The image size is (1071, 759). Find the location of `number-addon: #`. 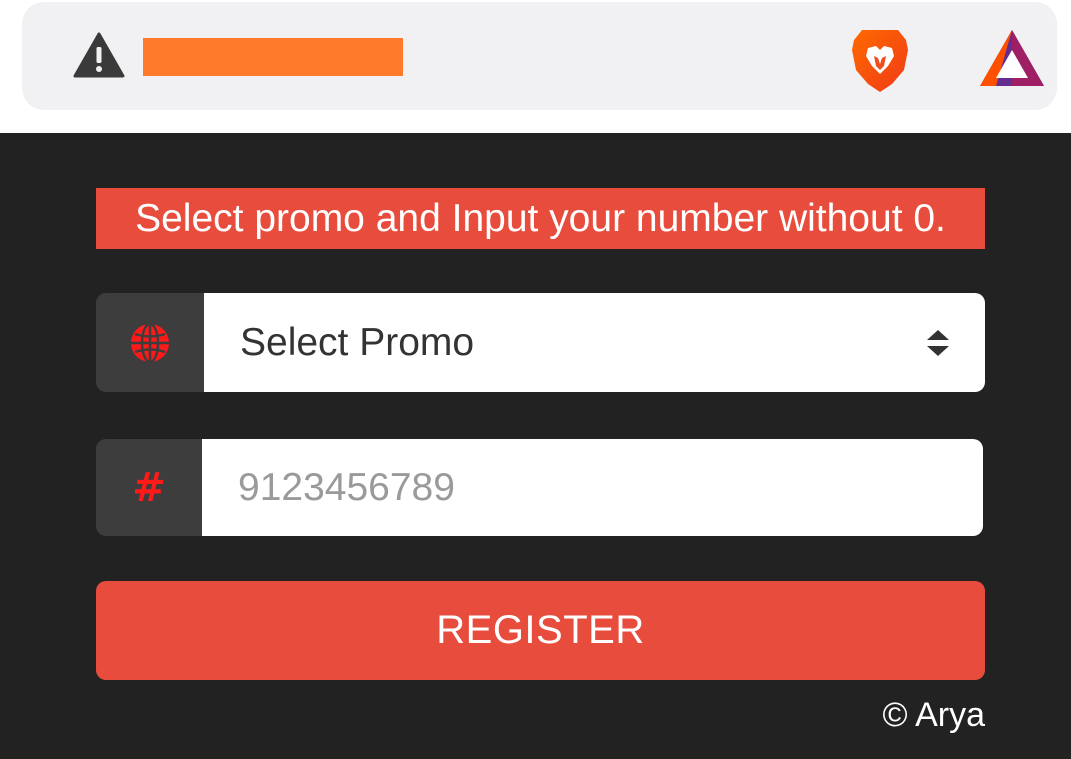

number-addon: # is located at coordinates (149, 487).